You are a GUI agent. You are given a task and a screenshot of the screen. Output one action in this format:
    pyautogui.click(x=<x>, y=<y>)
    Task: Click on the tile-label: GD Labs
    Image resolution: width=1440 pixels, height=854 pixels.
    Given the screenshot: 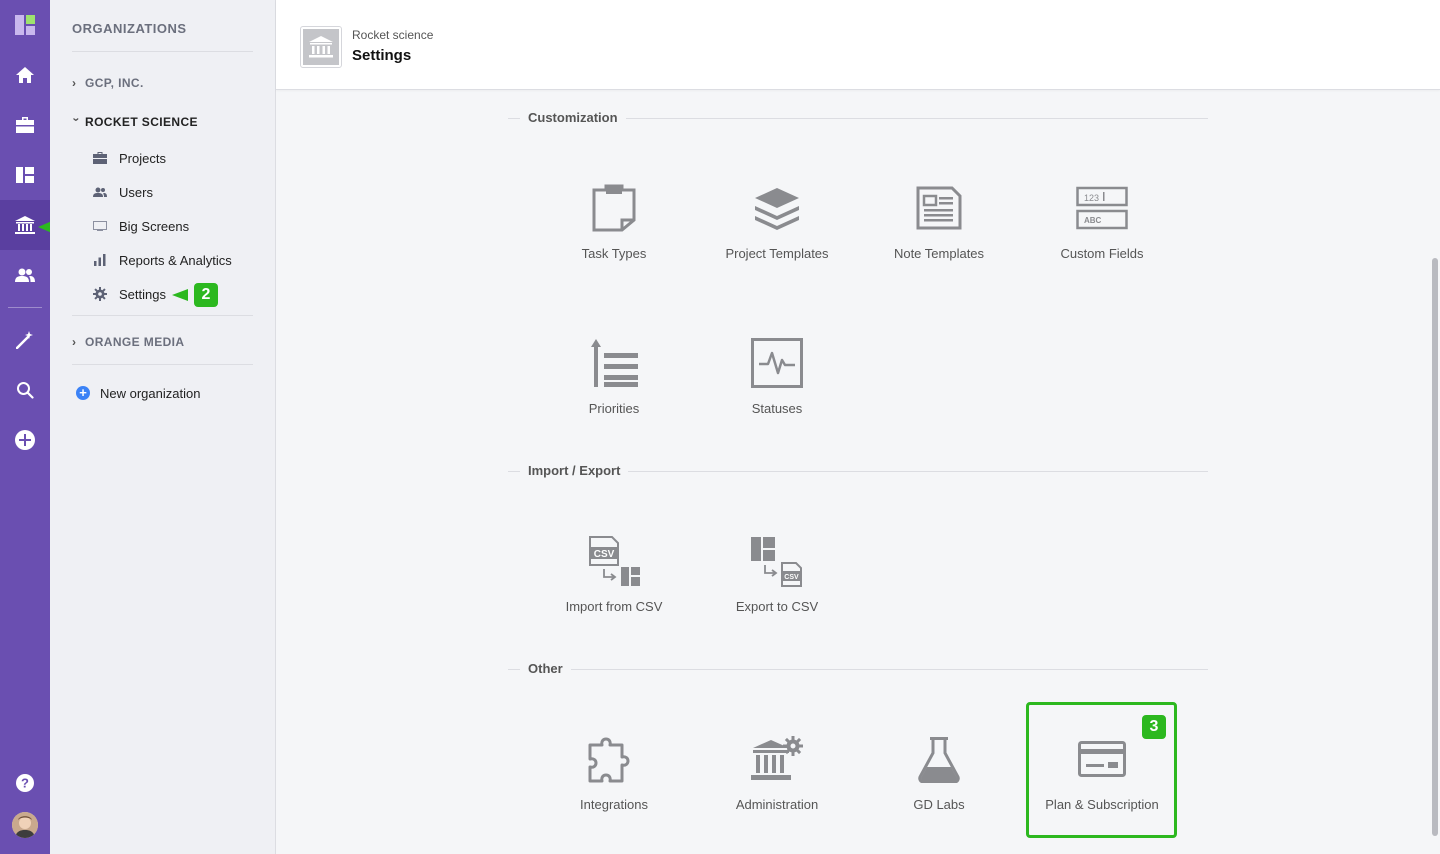 What is the action you would take?
    pyautogui.click(x=939, y=804)
    